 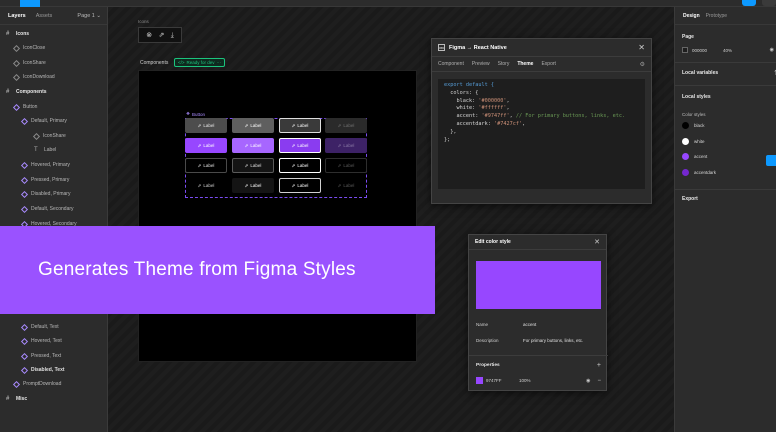 What do you see at coordinates (45, 194) in the screenshot?
I see `layer-item: Disabled, Primary` at bounding box center [45, 194].